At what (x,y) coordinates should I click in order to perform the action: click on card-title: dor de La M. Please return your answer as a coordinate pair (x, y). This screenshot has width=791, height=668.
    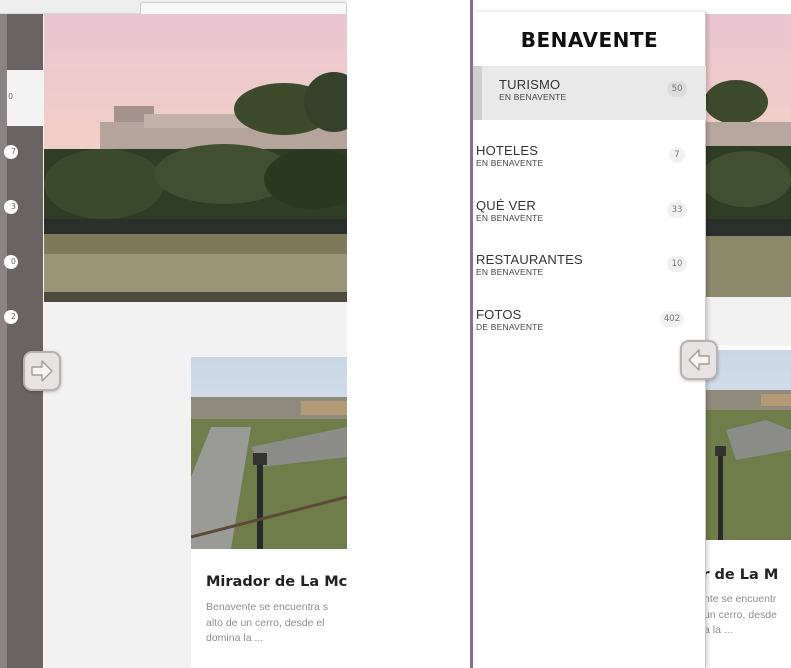
    Looking at the image, I should click on (742, 575).